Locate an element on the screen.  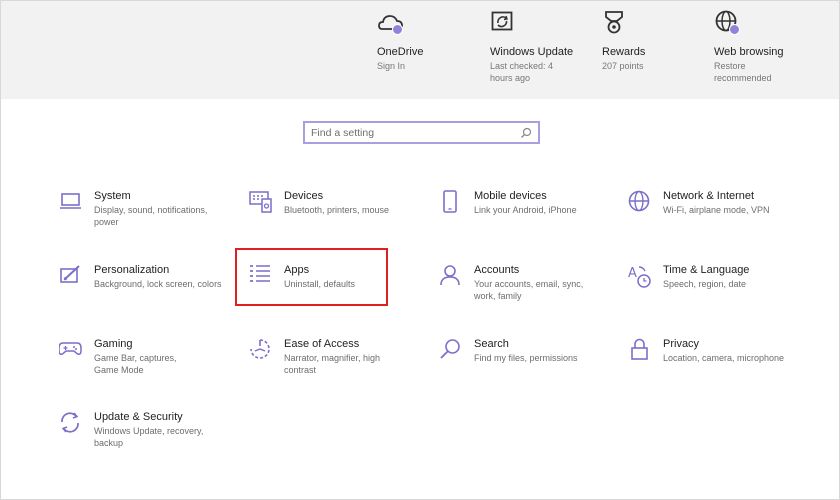
category-desc: Link your Android, iPhone is located at coordinates (525, 210).